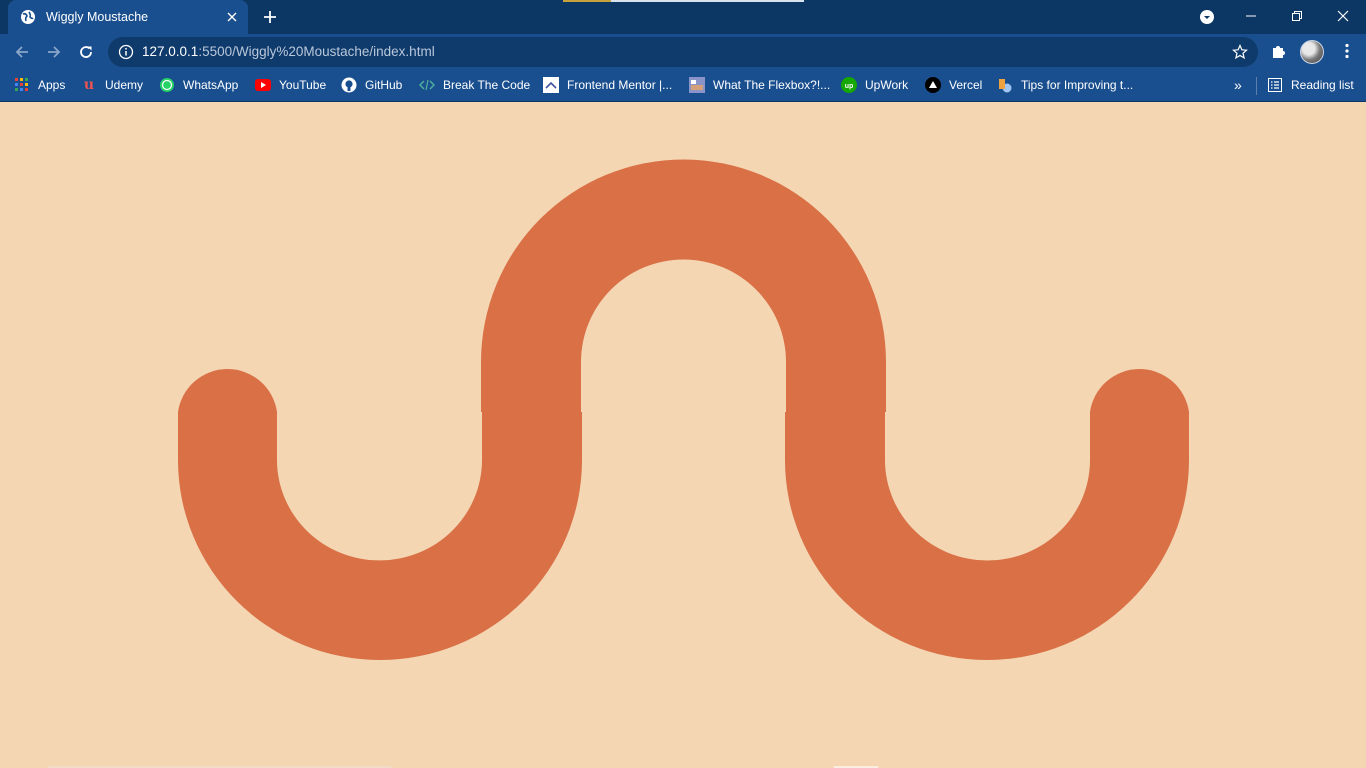  What do you see at coordinates (697, 85) in the screenshot?
I see `flexbox-icon` at bounding box center [697, 85].